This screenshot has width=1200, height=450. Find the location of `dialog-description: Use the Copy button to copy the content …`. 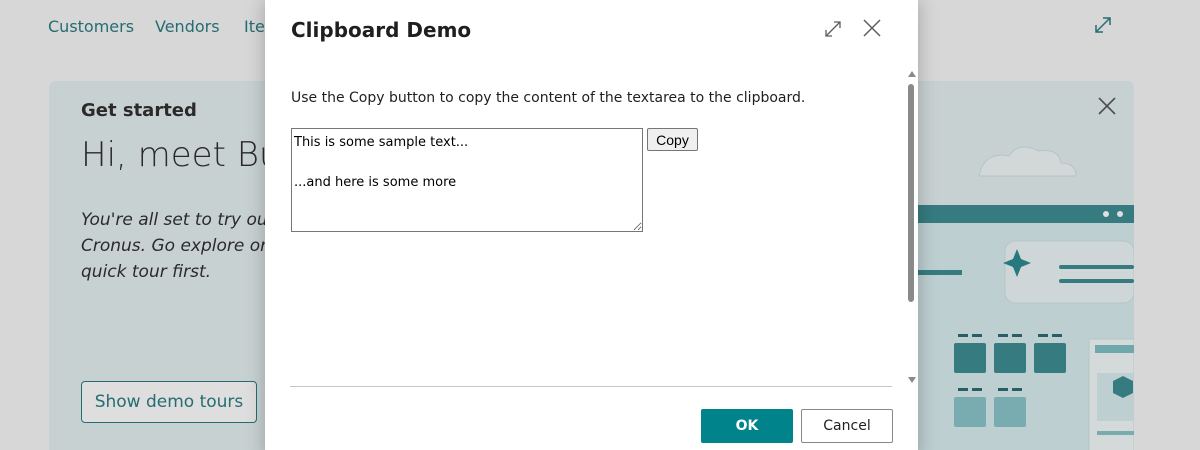

dialog-description: Use the Copy button to copy the content … is located at coordinates (548, 98).